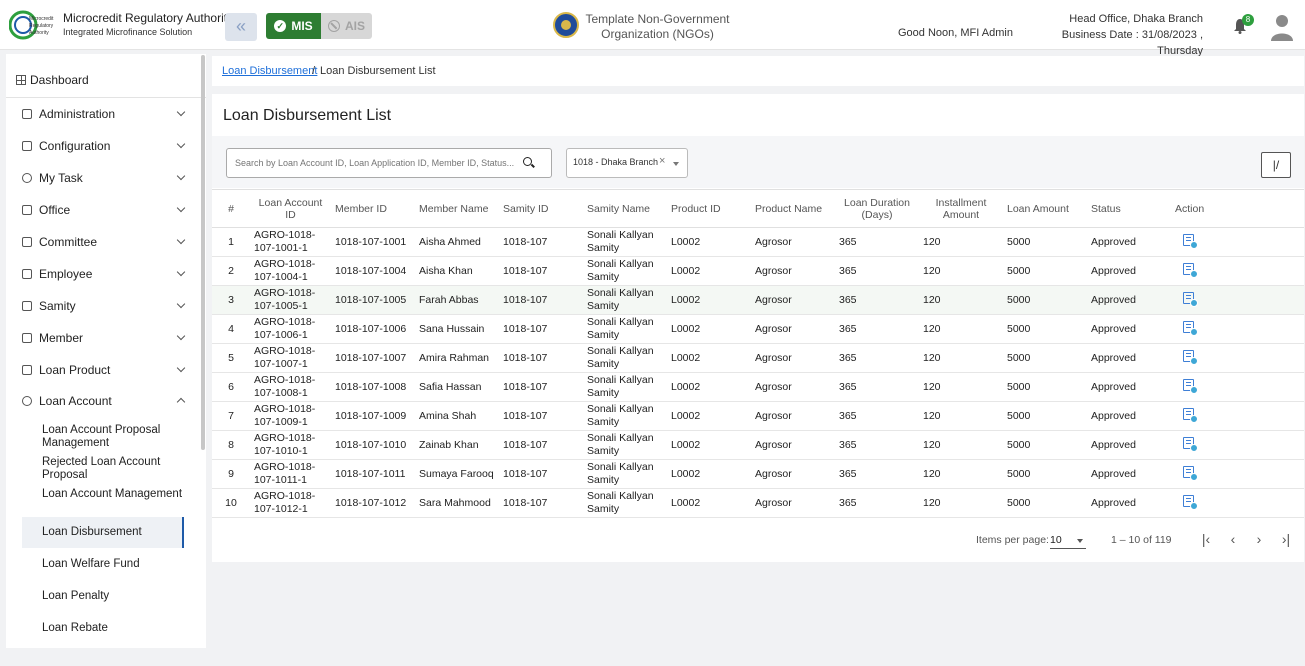 This screenshot has width=1305, height=666. What do you see at coordinates (55, 210) in the screenshot?
I see `sidebar-item-label: Office` at bounding box center [55, 210].